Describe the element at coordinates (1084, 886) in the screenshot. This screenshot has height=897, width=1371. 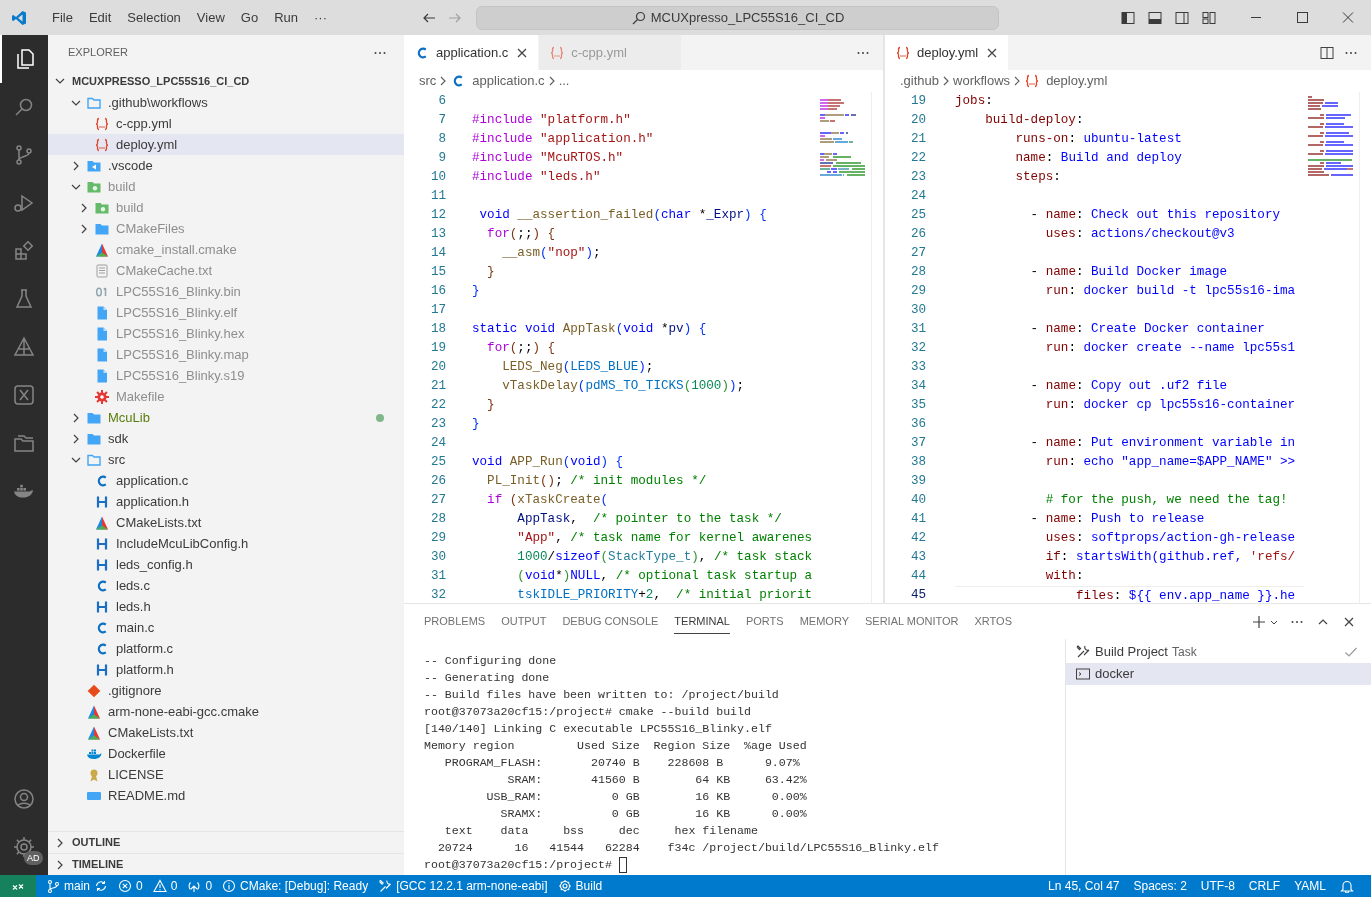
I see `status-item: Ln 45, Col 47` at that location.